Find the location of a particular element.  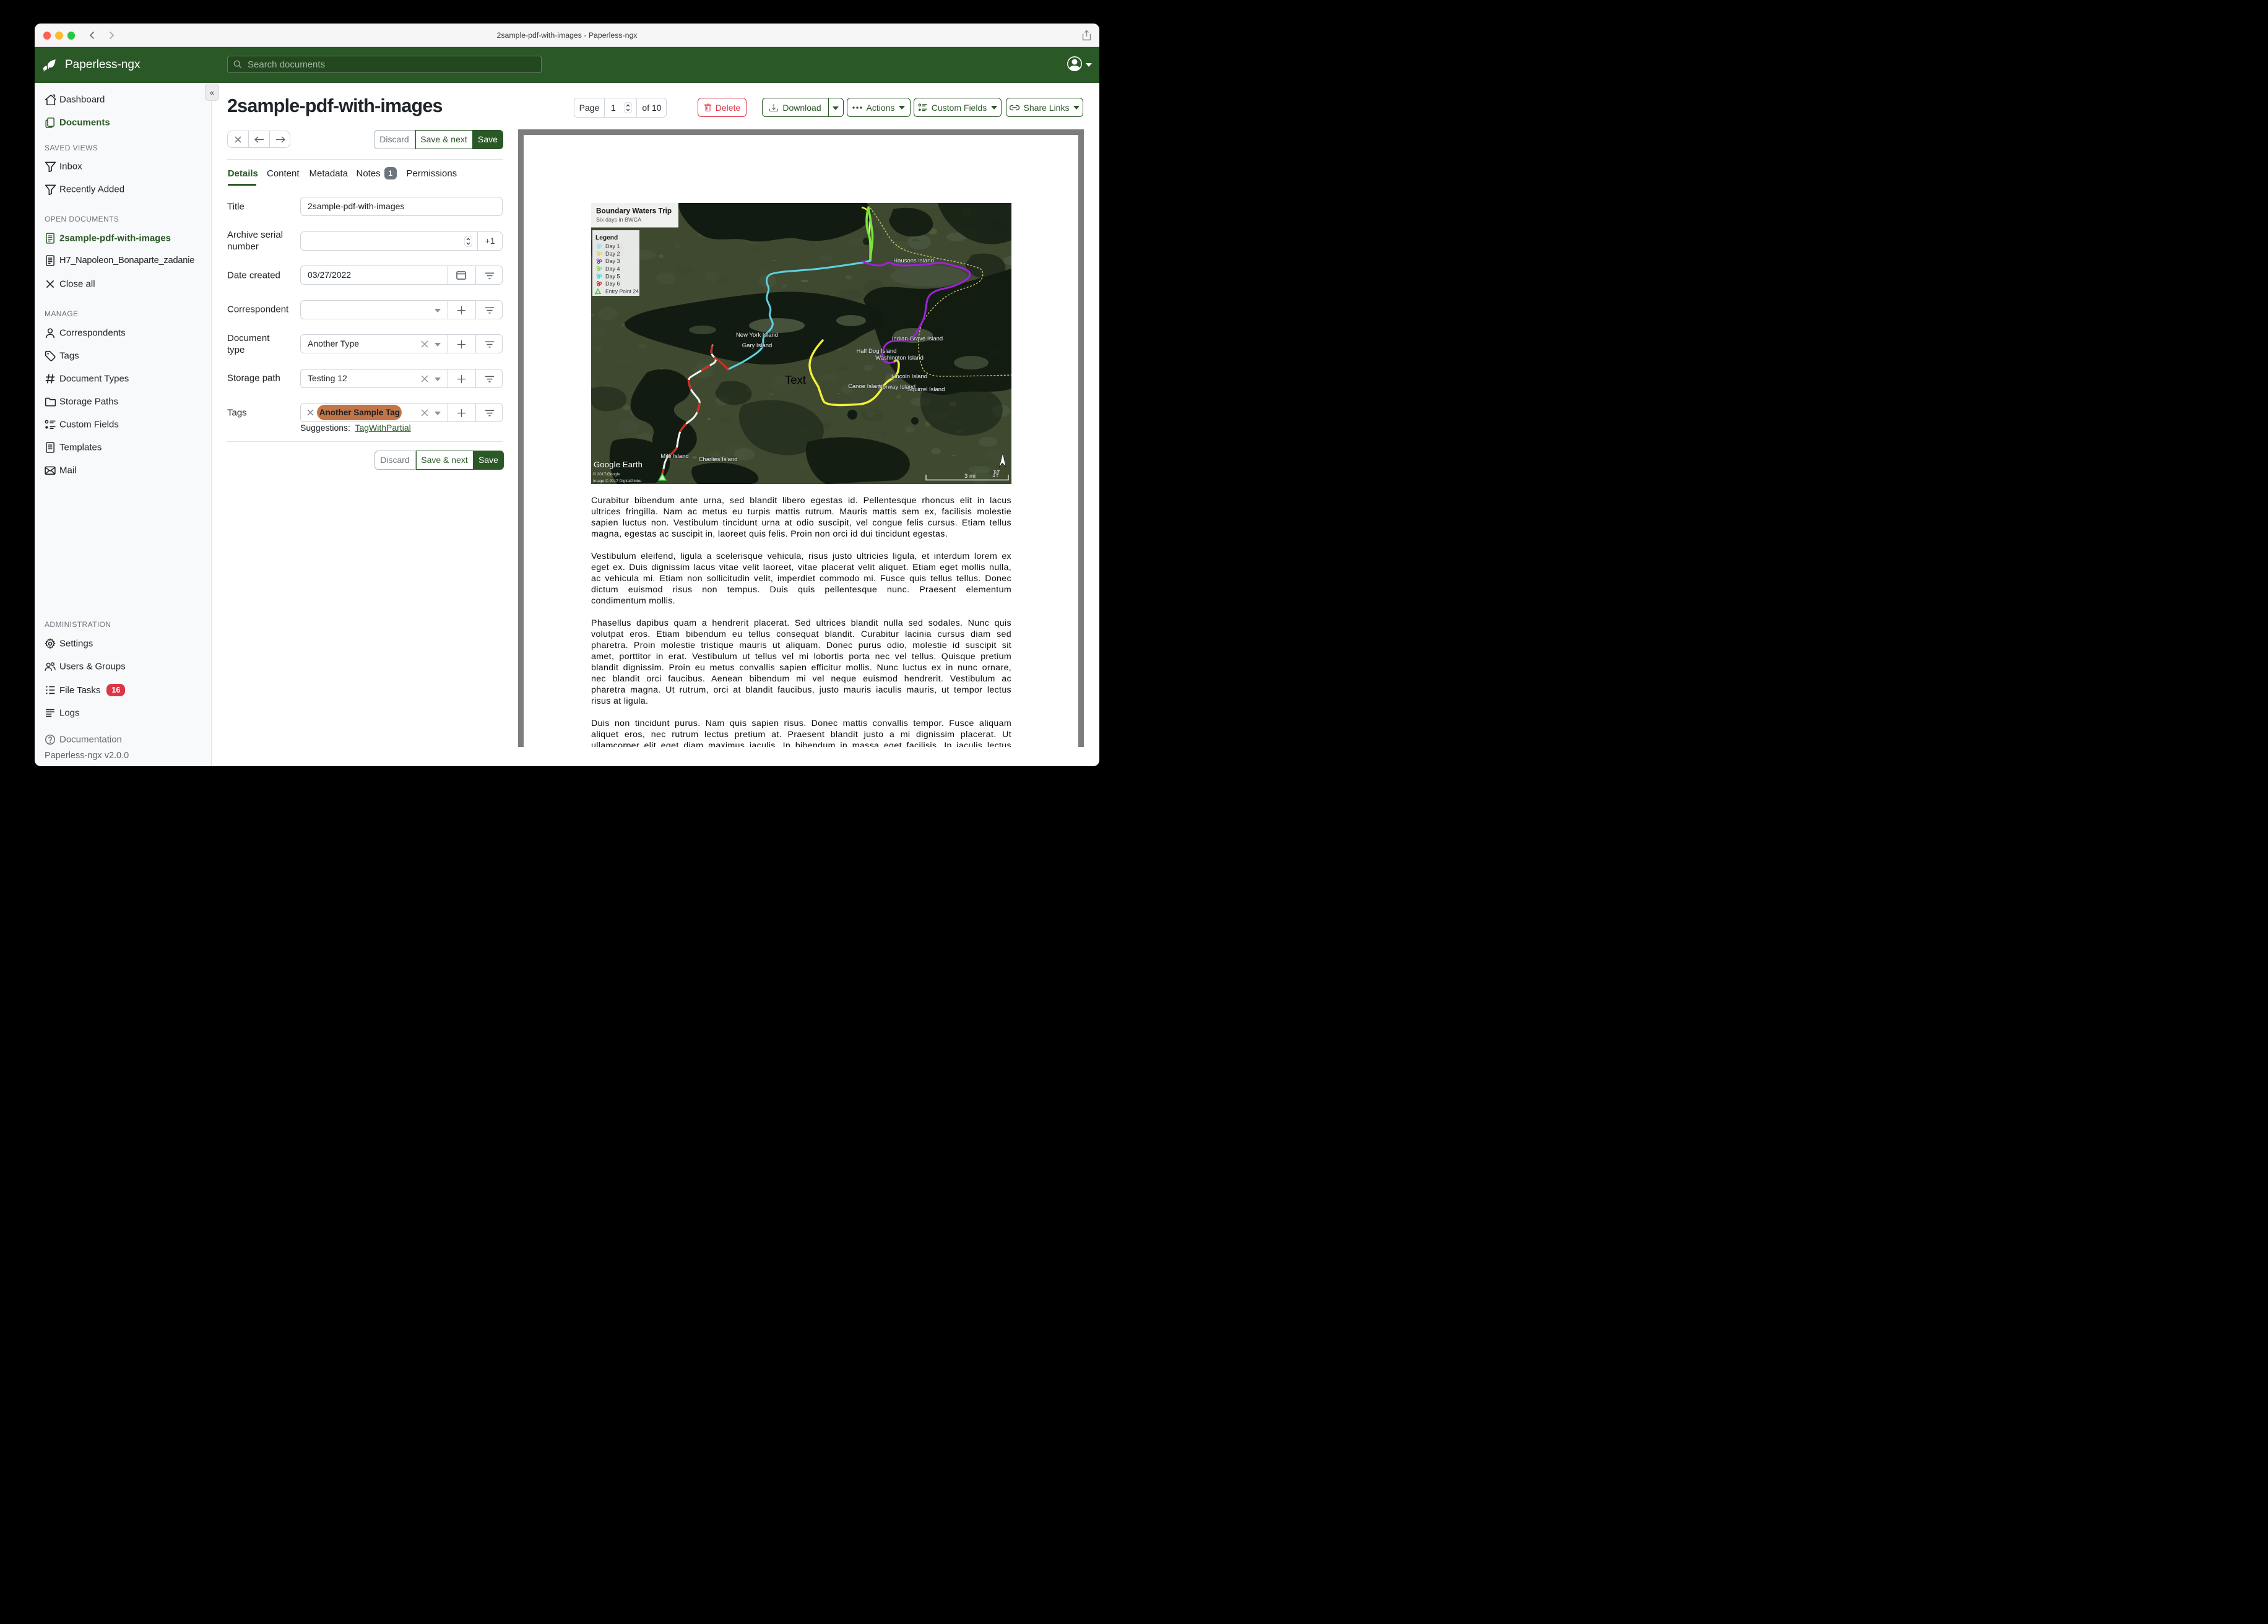

svg-text: Day 6 is located at coordinates (612, 284).